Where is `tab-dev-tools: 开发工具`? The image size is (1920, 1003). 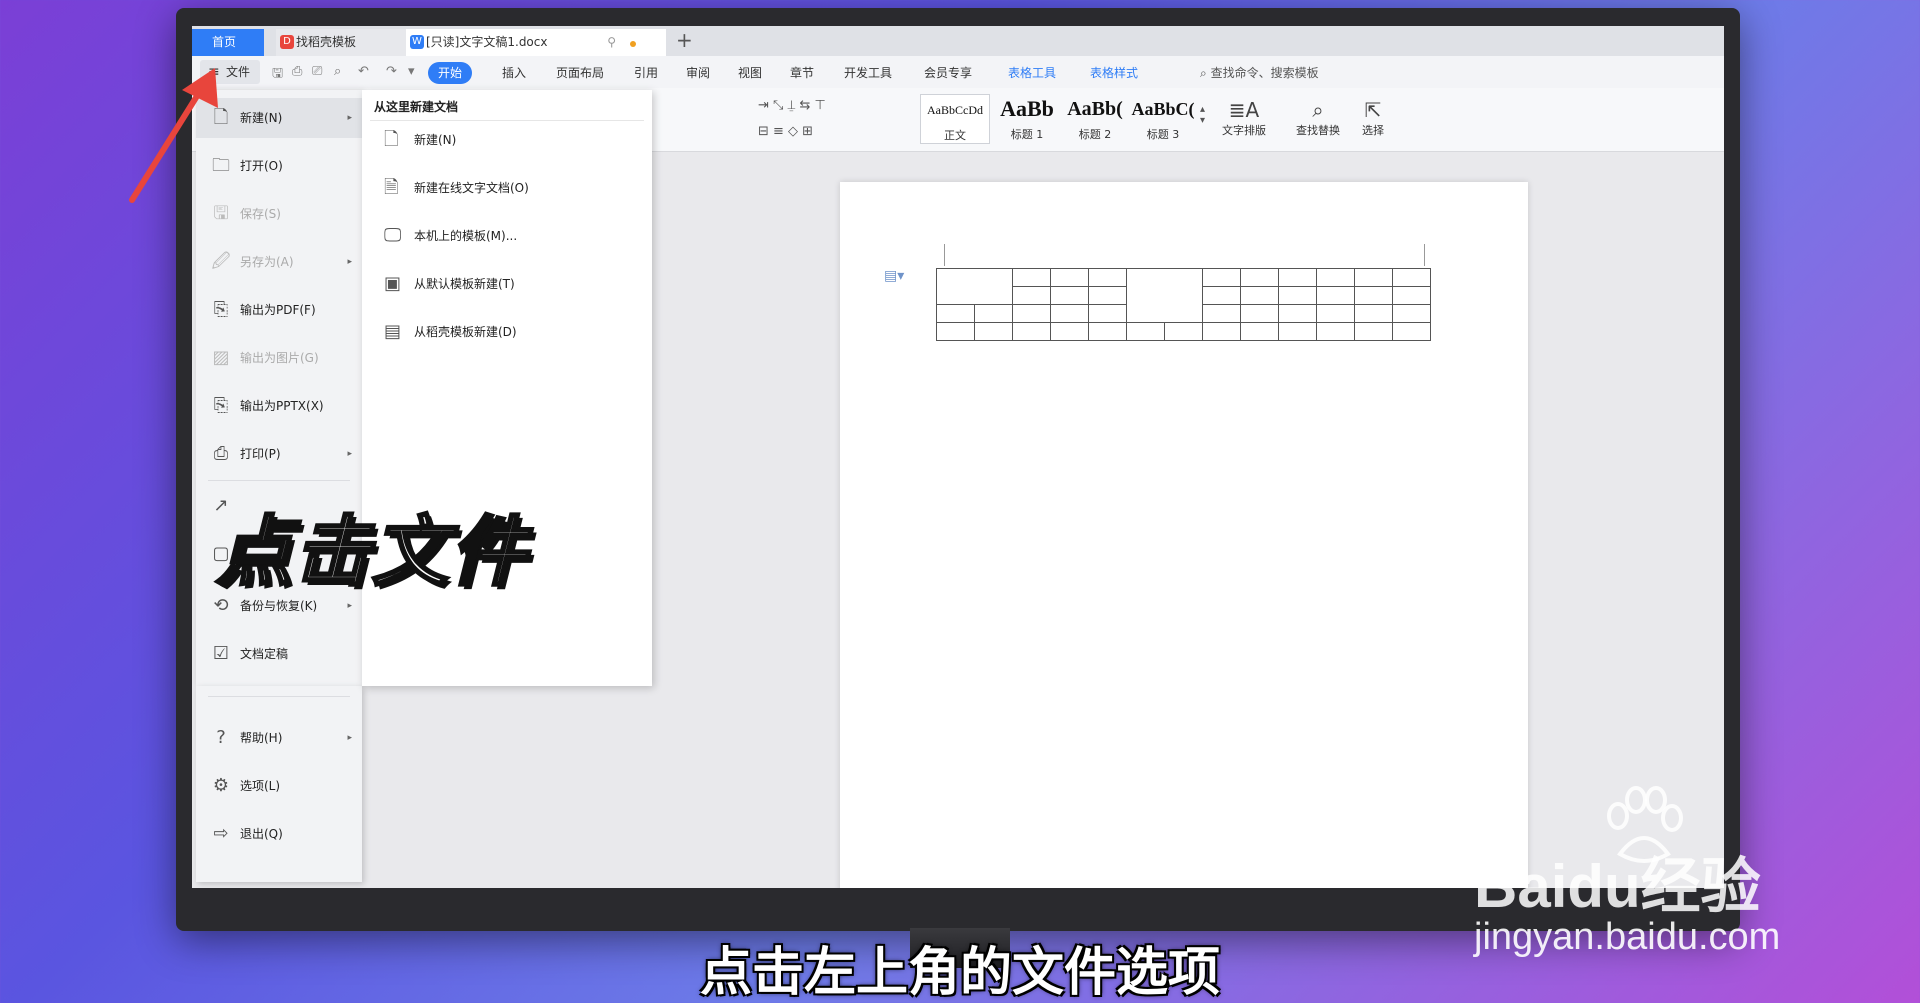 tab-dev-tools: 开发工具 is located at coordinates (868, 73).